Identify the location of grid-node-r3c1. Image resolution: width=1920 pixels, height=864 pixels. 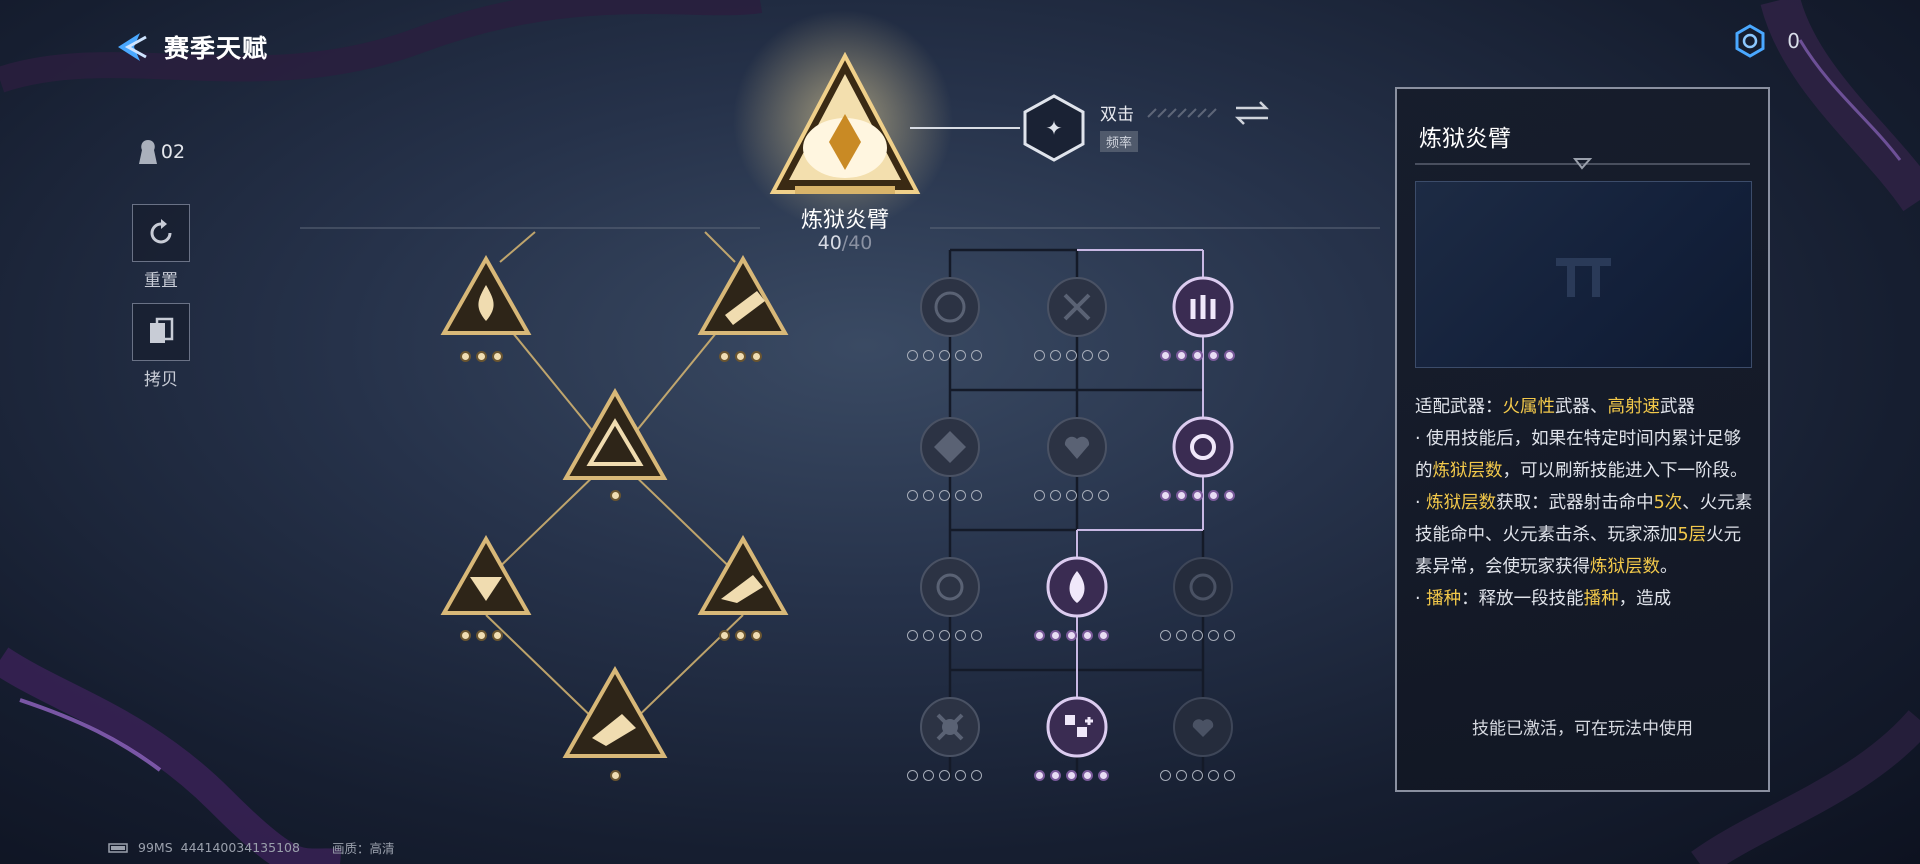
(950, 587).